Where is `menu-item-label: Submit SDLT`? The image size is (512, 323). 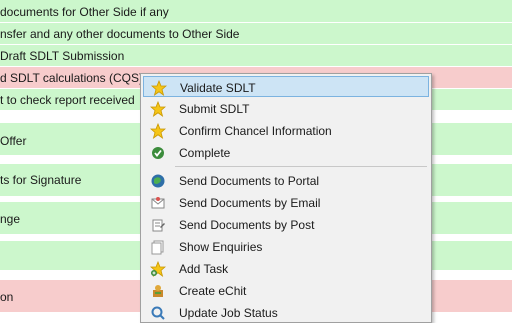
menu-item-label: Submit SDLT is located at coordinates (214, 109).